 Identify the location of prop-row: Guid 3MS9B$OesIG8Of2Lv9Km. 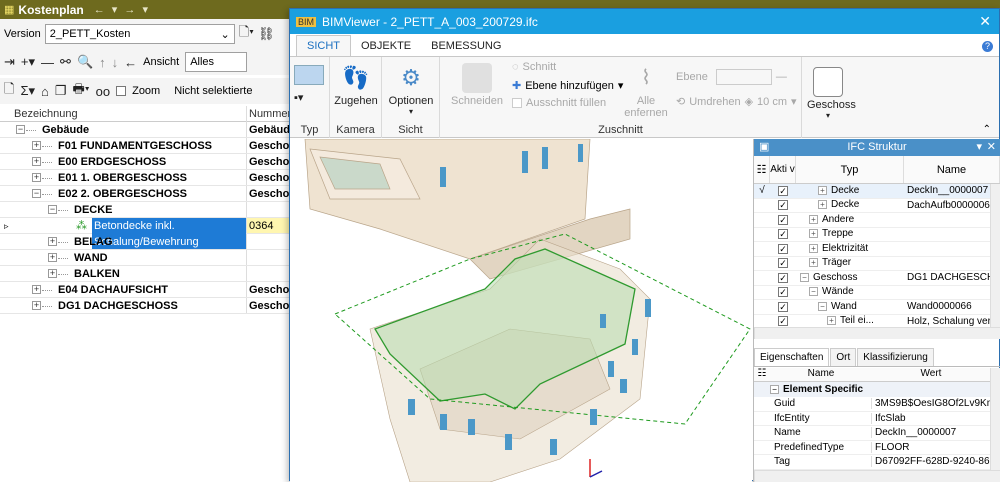
(872, 404).